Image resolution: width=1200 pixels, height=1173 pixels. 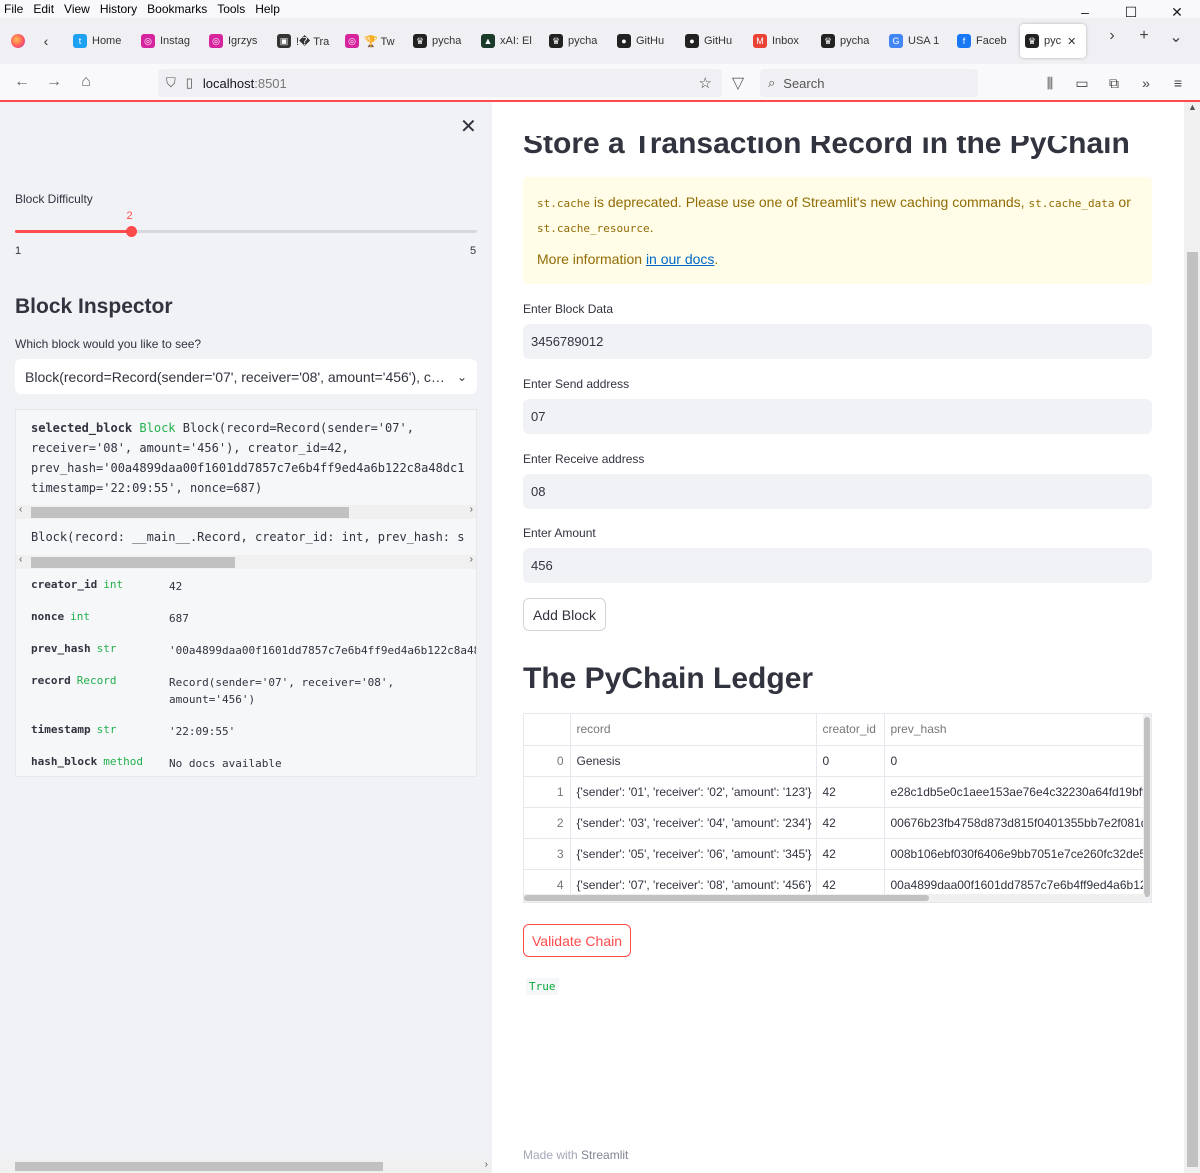 I want to click on overflow-icon: », so click(x=1146, y=83).